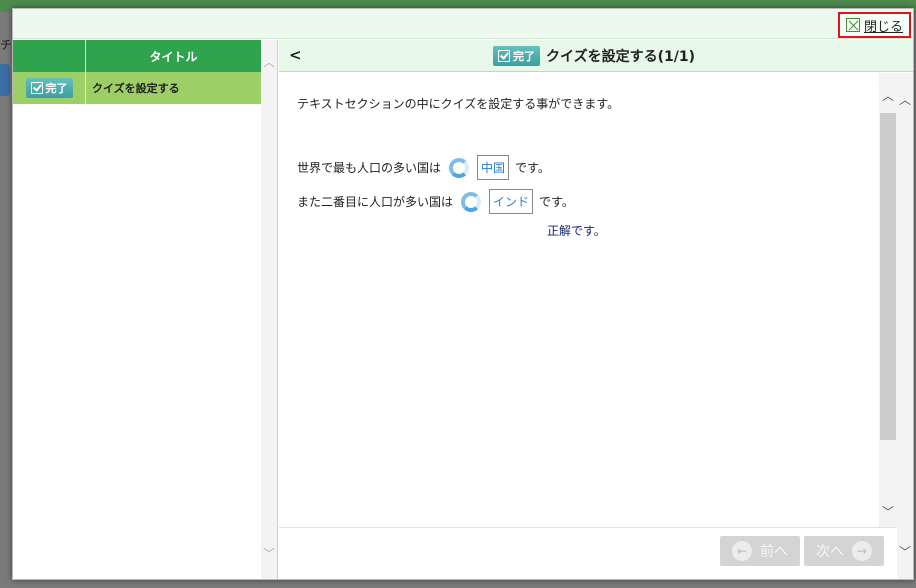 Image resolution: width=916 pixels, height=588 pixels. Describe the element at coordinates (742, 551) in the screenshot. I see `arrow-left-circle-icon: ←` at that location.